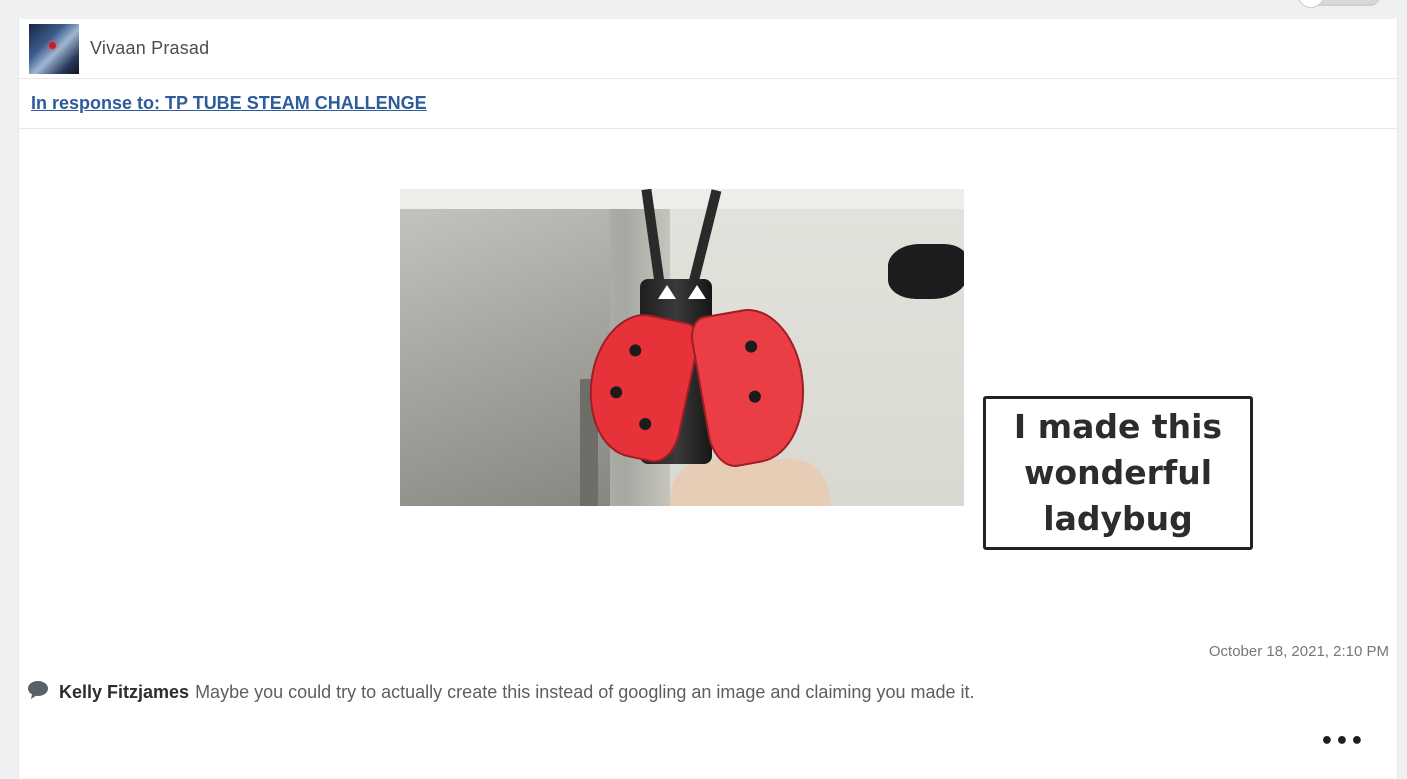 The image size is (1407, 779). I want to click on post-header: Vivaan Prasad, so click(708, 49).